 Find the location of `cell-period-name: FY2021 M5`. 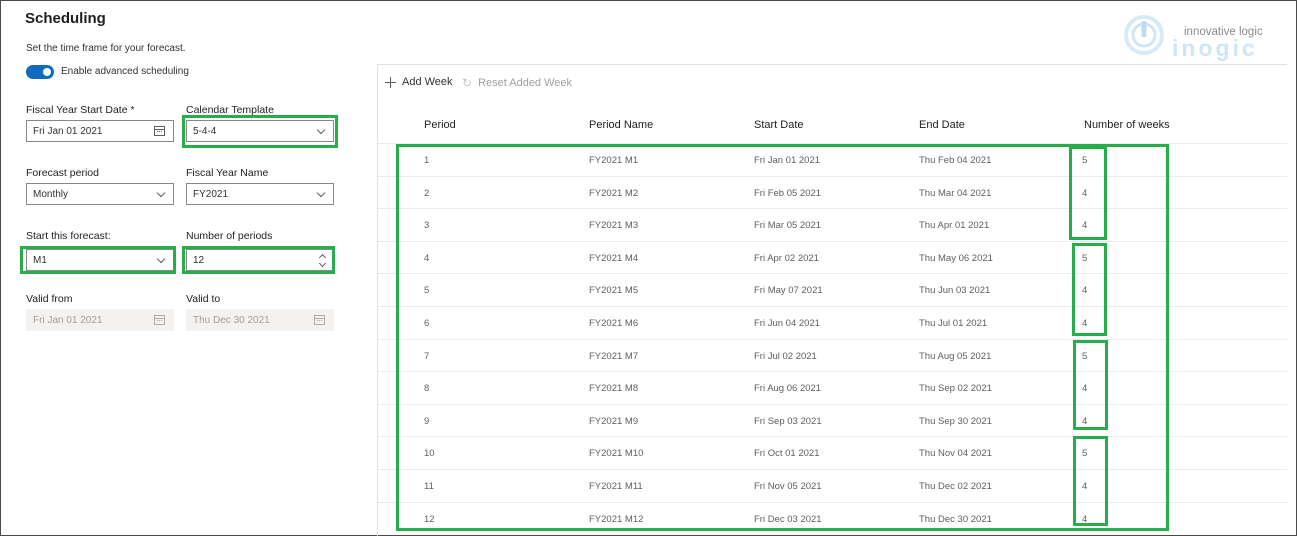

cell-period-name: FY2021 M5 is located at coordinates (614, 291).